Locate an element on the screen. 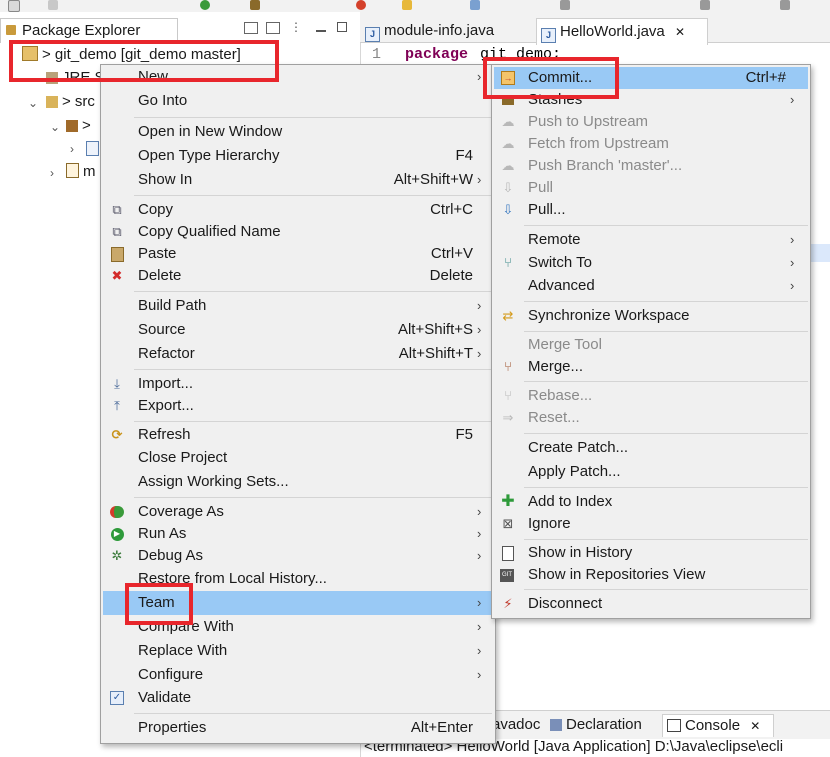 Image resolution: width=830 pixels, height=757 pixels. menu-item-delete: ✖ Delete Delete is located at coordinates (298, 276).